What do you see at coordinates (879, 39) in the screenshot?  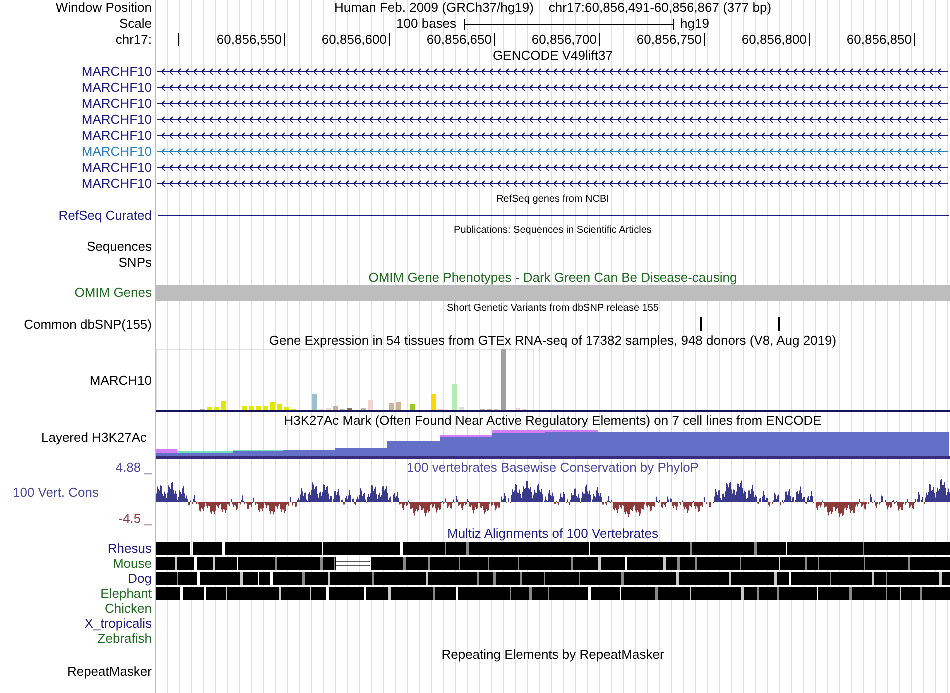 I see `ruler-coordinate: 60,856,850` at bounding box center [879, 39].